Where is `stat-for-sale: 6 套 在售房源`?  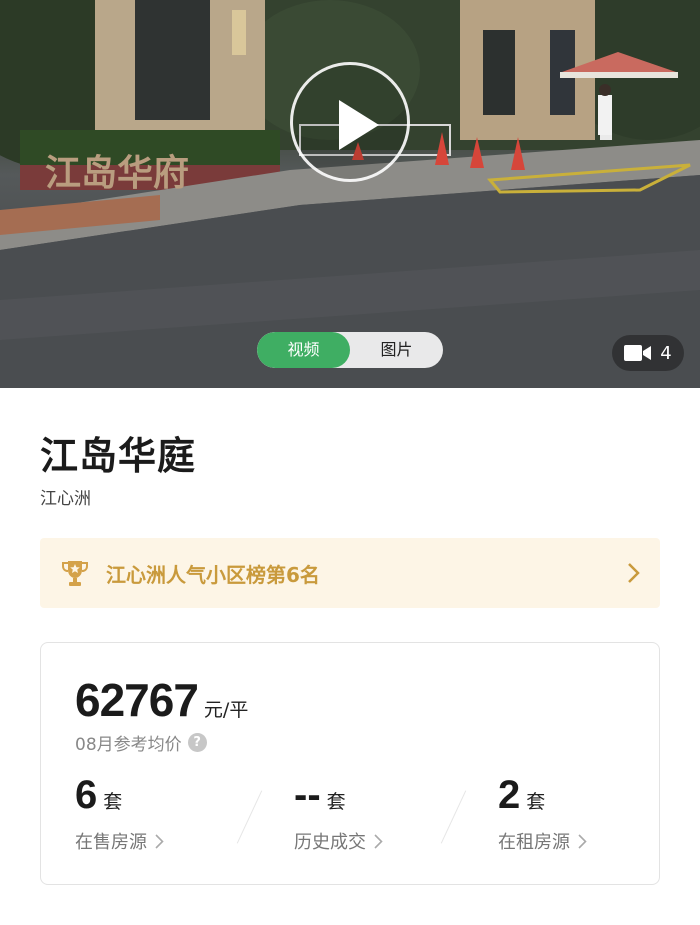 stat-for-sale: 6 套 在售房源 is located at coordinates (119, 813).